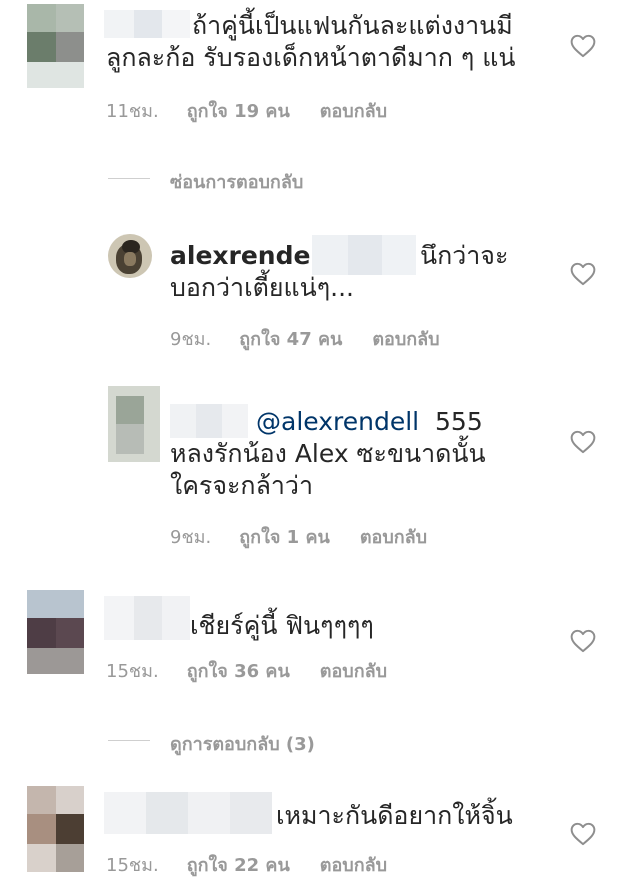 Image resolution: width=640 pixels, height=879 pixels. I want to click on mention-link: @alexrendell, so click(337, 421).